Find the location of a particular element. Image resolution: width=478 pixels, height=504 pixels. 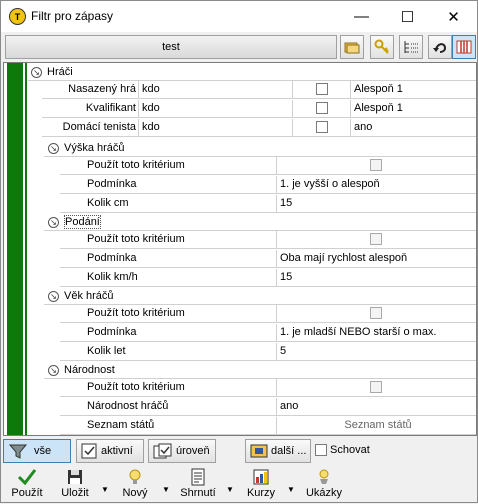

odds-chart-icon is located at coordinates (261, 477).